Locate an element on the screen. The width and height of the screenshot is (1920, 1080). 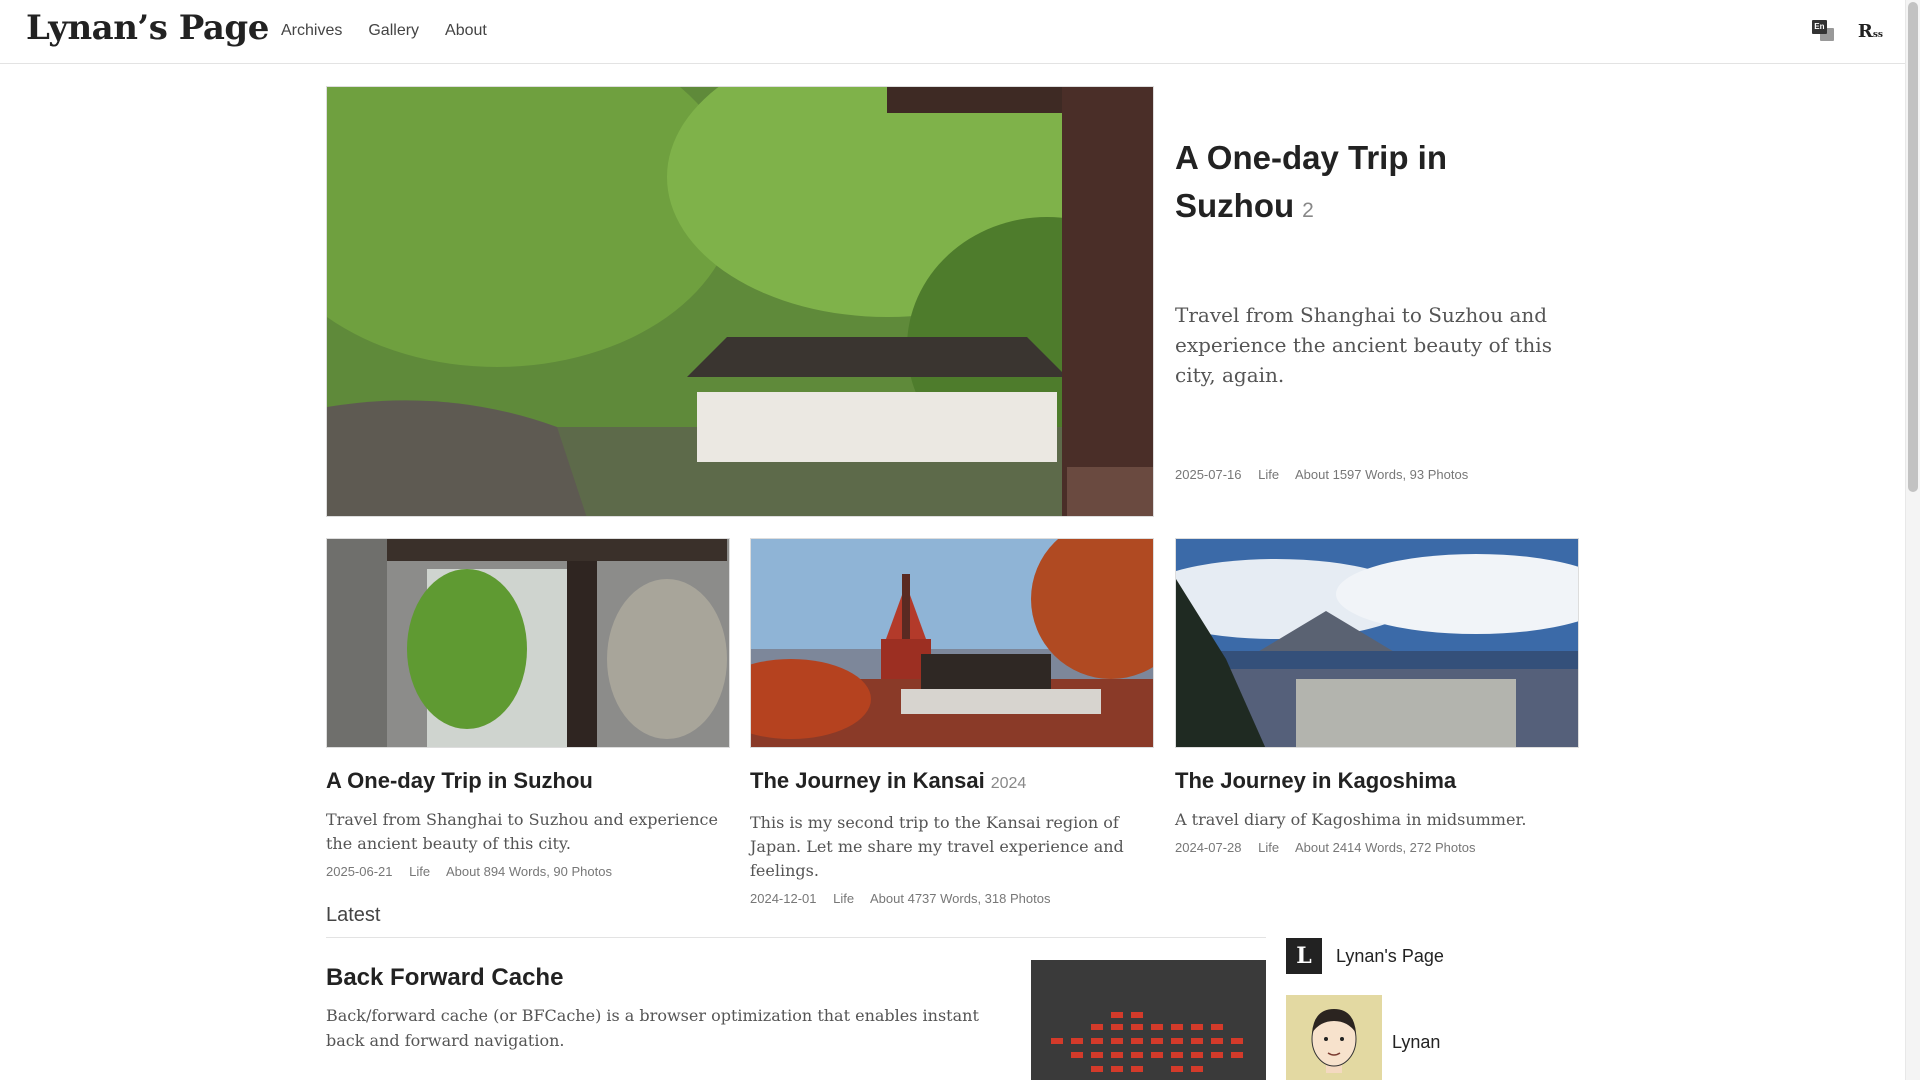
rss-icon: Rss is located at coordinates (1870, 31).